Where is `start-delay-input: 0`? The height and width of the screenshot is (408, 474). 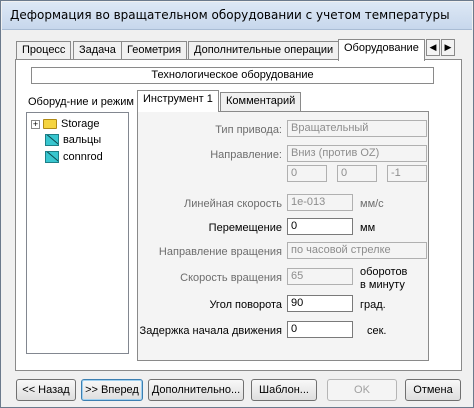
start-delay-input: 0 is located at coordinates (320, 329).